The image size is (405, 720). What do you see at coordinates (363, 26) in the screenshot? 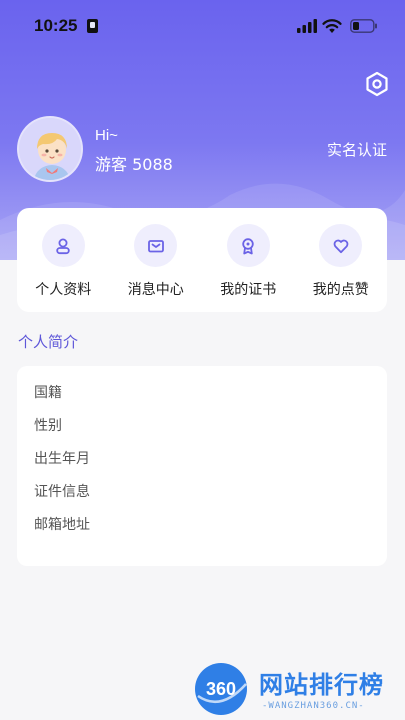
I see `battery-icon` at bounding box center [363, 26].